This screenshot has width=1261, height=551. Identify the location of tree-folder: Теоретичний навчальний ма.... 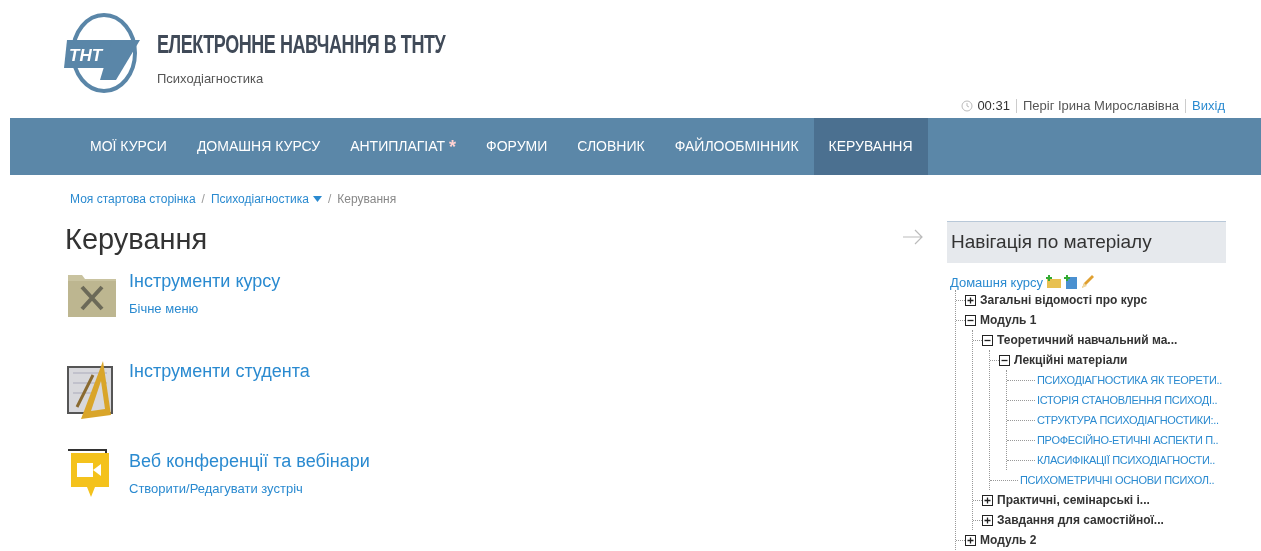
(1087, 340).